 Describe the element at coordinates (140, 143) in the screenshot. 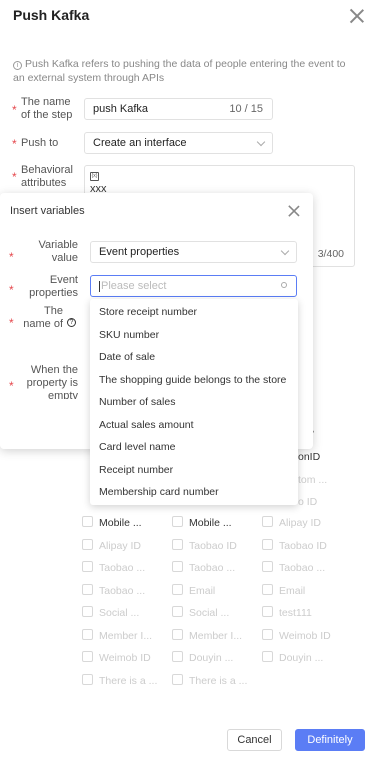

I see `push-to-value: Create an interface` at that location.